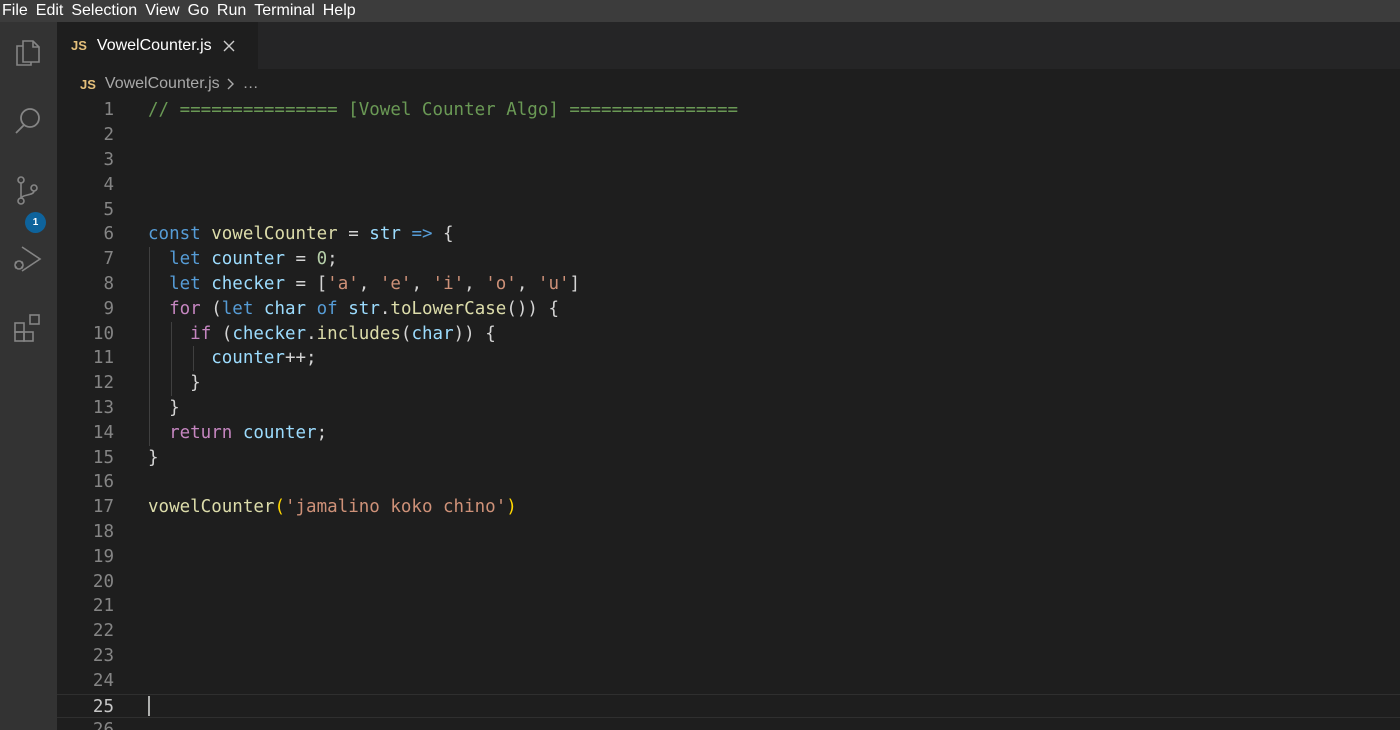 Image resolution: width=1400 pixels, height=730 pixels. What do you see at coordinates (166, 11) in the screenshot?
I see `menu-view: View` at bounding box center [166, 11].